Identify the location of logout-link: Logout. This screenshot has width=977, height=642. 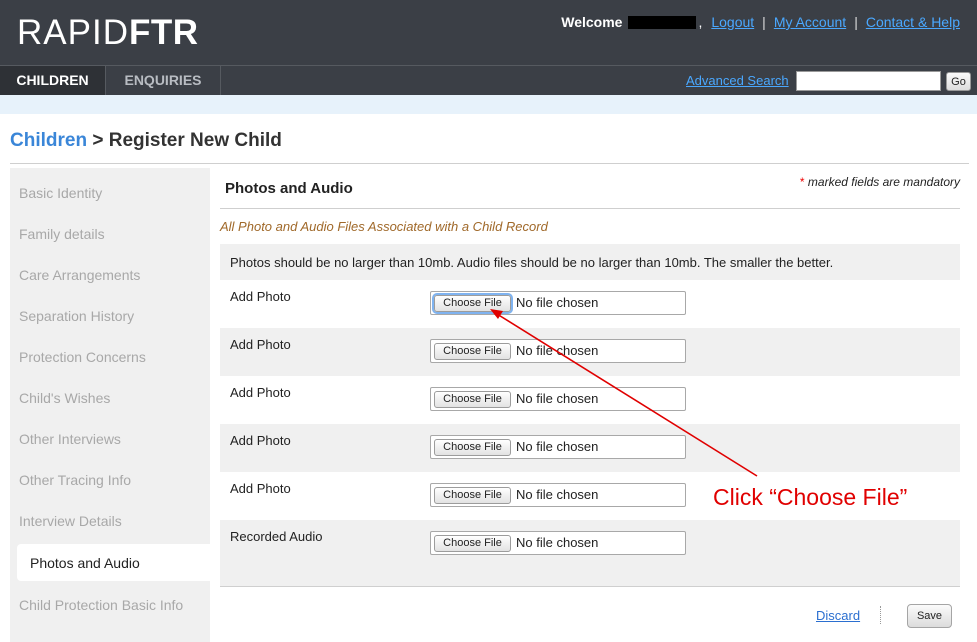
(732, 22).